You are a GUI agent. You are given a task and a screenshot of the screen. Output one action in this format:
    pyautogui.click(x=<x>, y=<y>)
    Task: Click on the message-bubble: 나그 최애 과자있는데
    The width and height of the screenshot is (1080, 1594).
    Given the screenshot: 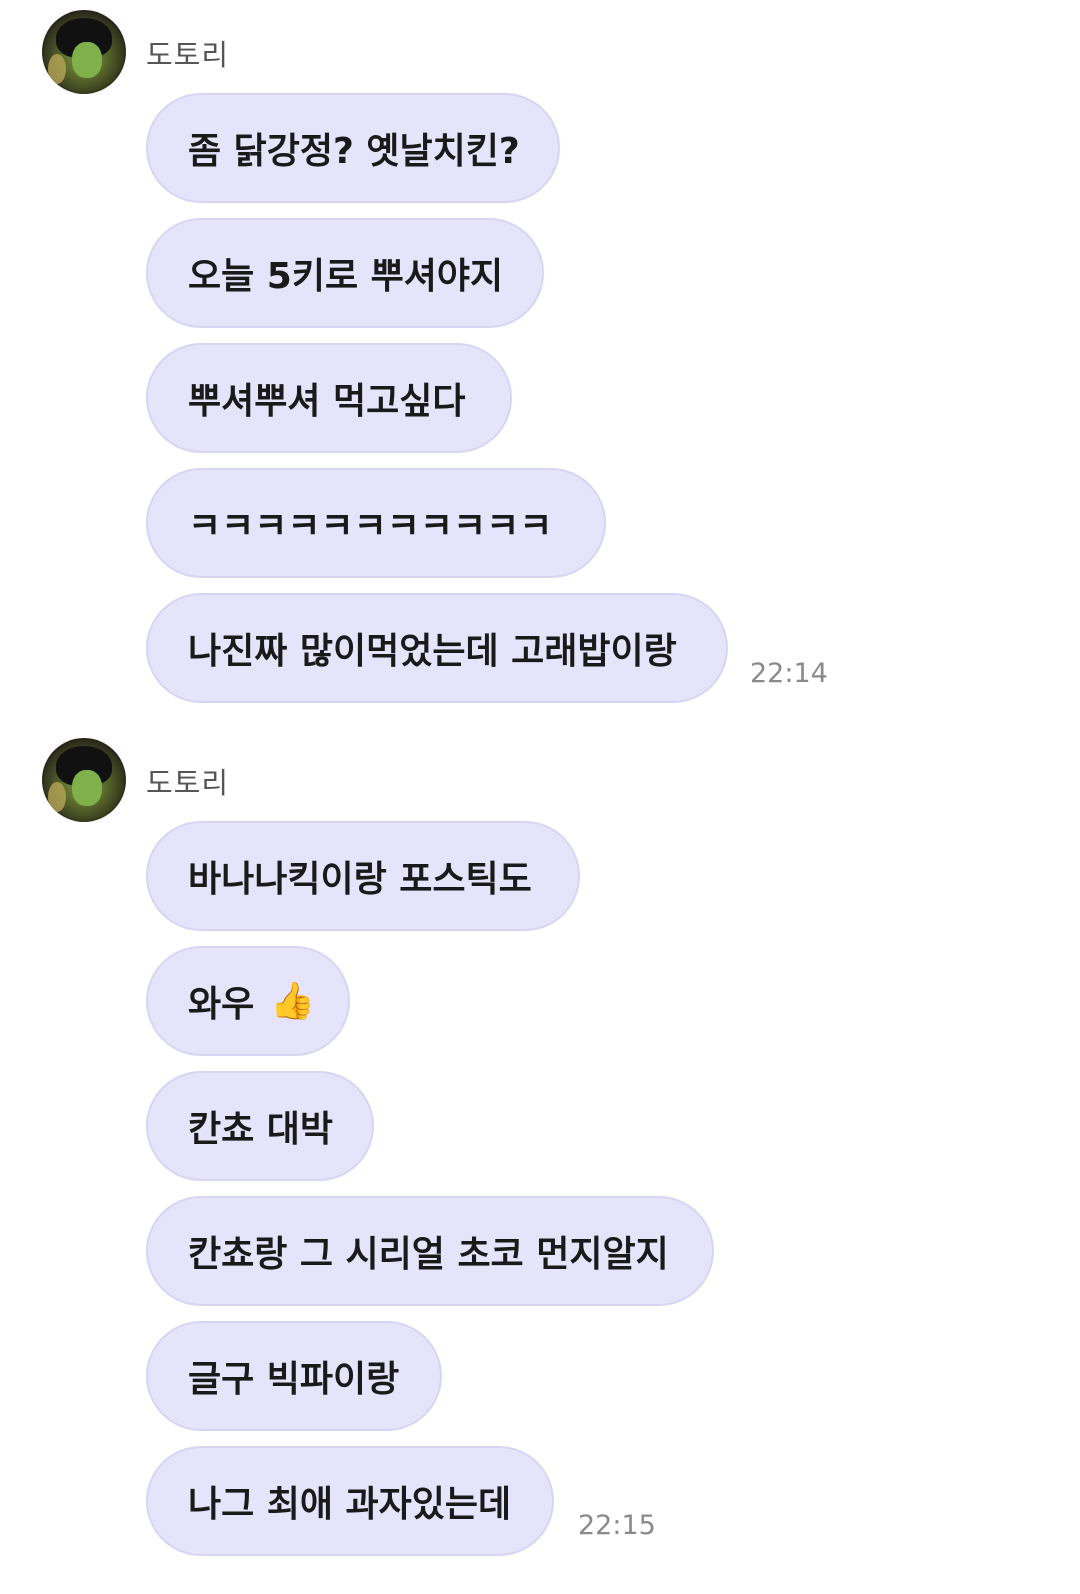 What is the action you would take?
    pyautogui.click(x=350, y=1501)
    